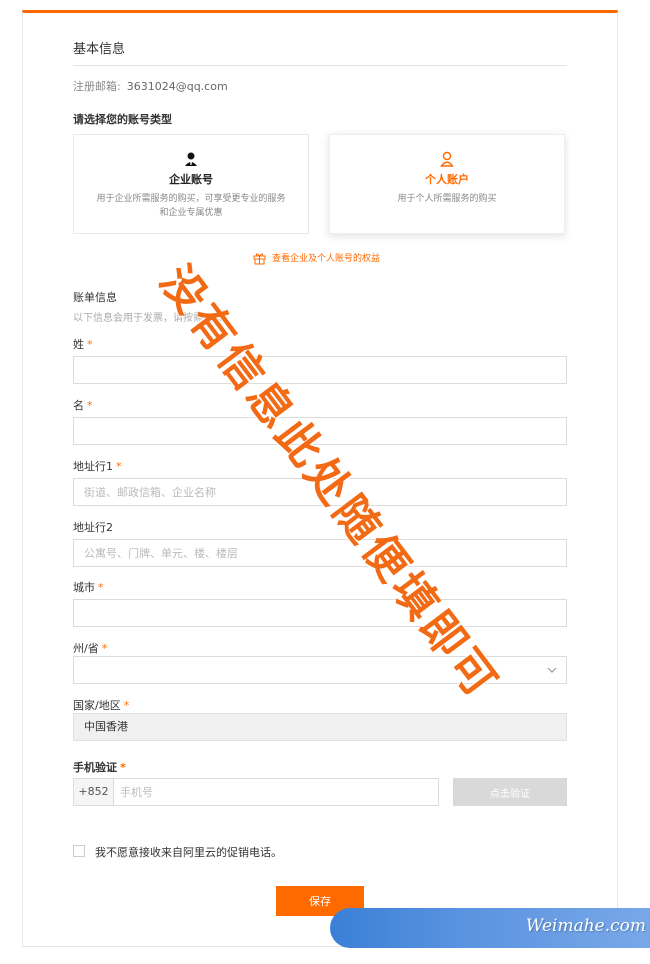 Image resolution: width=650 pixels, height=964 pixels. I want to click on registered-email: 注册邮箱: 3631024@qq.com, so click(150, 86).